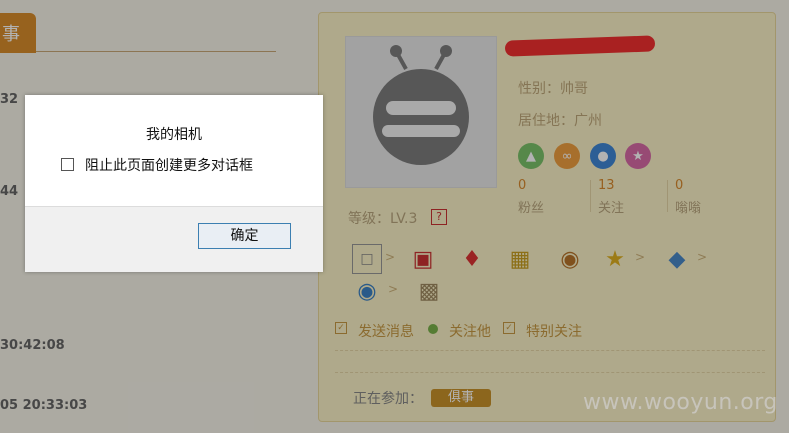  I want to click on watermark: www.wooyun.org, so click(680, 402).